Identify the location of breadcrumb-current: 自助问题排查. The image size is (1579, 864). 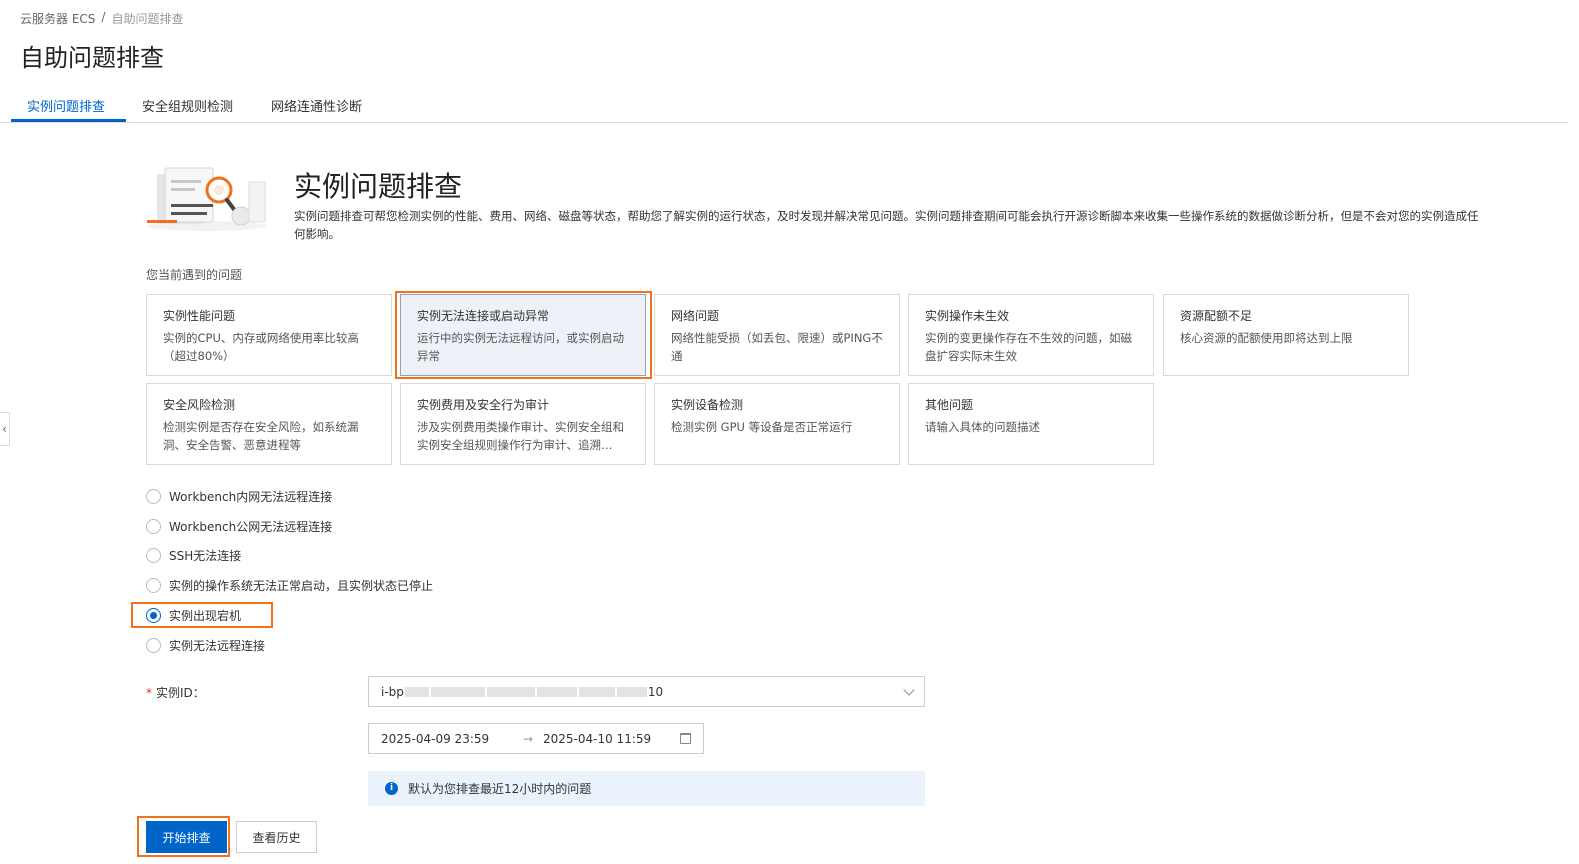
(147, 19).